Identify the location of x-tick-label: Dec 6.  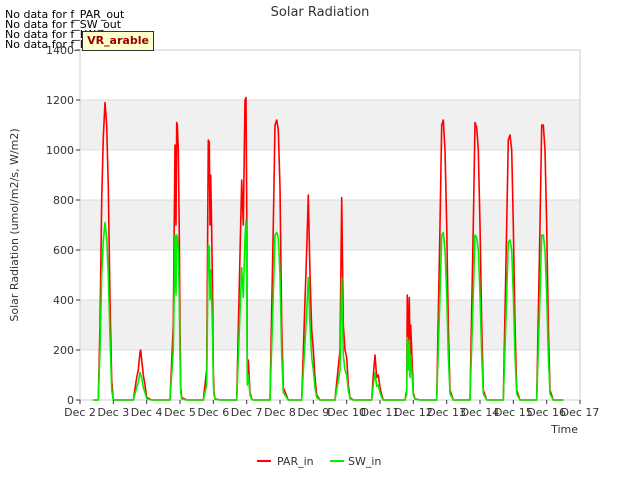
(213, 412).